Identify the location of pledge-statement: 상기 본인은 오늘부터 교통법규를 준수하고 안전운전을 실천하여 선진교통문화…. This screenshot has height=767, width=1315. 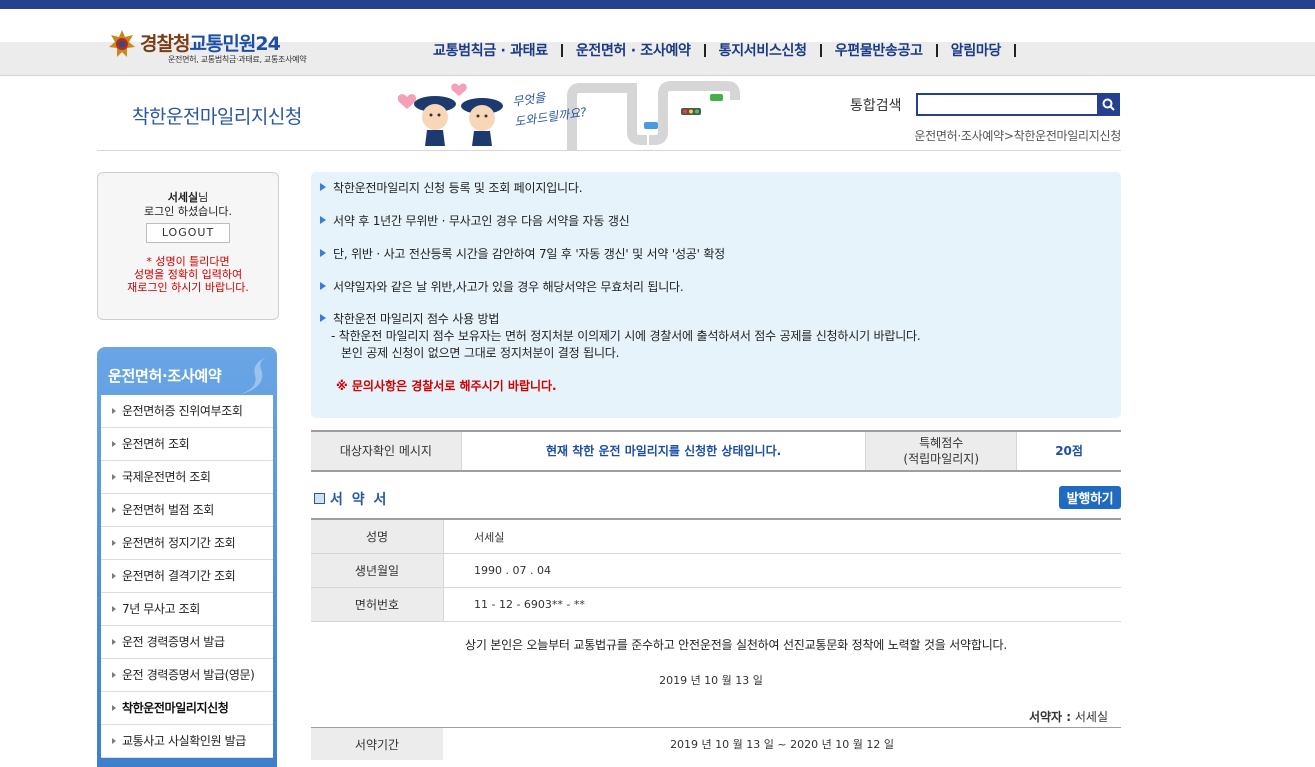
(736, 645).